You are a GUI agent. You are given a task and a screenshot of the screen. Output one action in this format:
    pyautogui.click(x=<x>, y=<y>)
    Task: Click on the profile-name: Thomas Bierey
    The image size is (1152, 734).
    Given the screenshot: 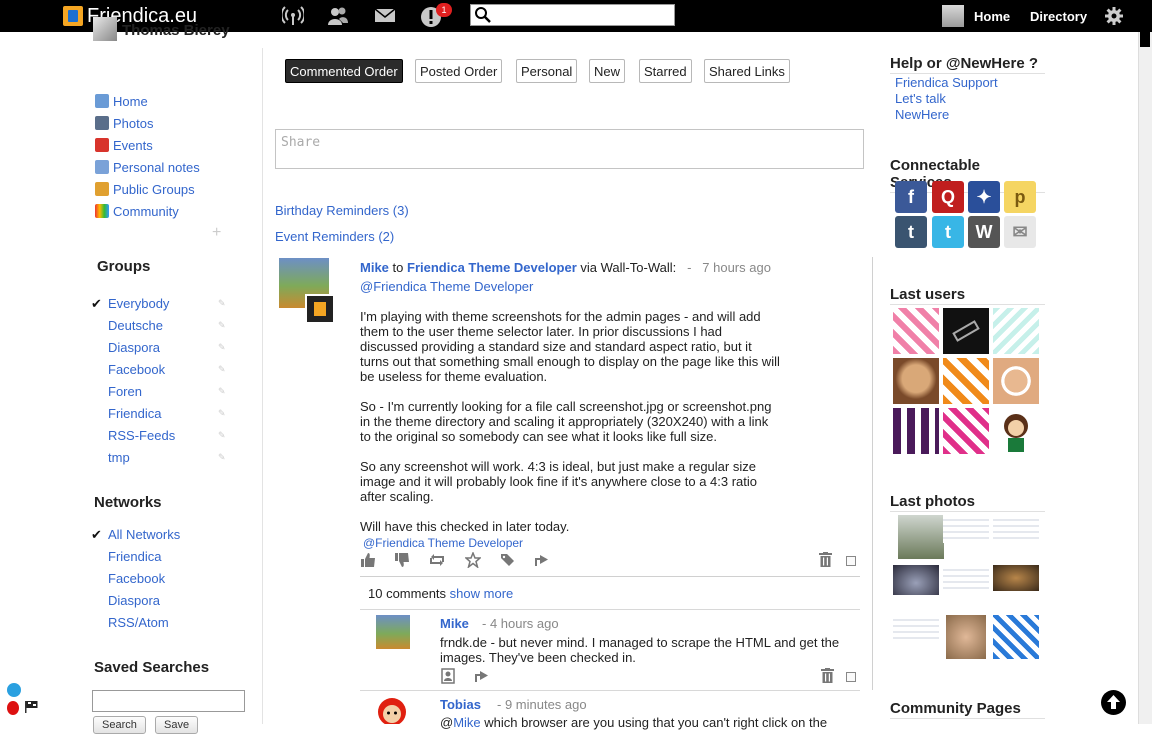 What is the action you would take?
    pyautogui.click(x=176, y=30)
    